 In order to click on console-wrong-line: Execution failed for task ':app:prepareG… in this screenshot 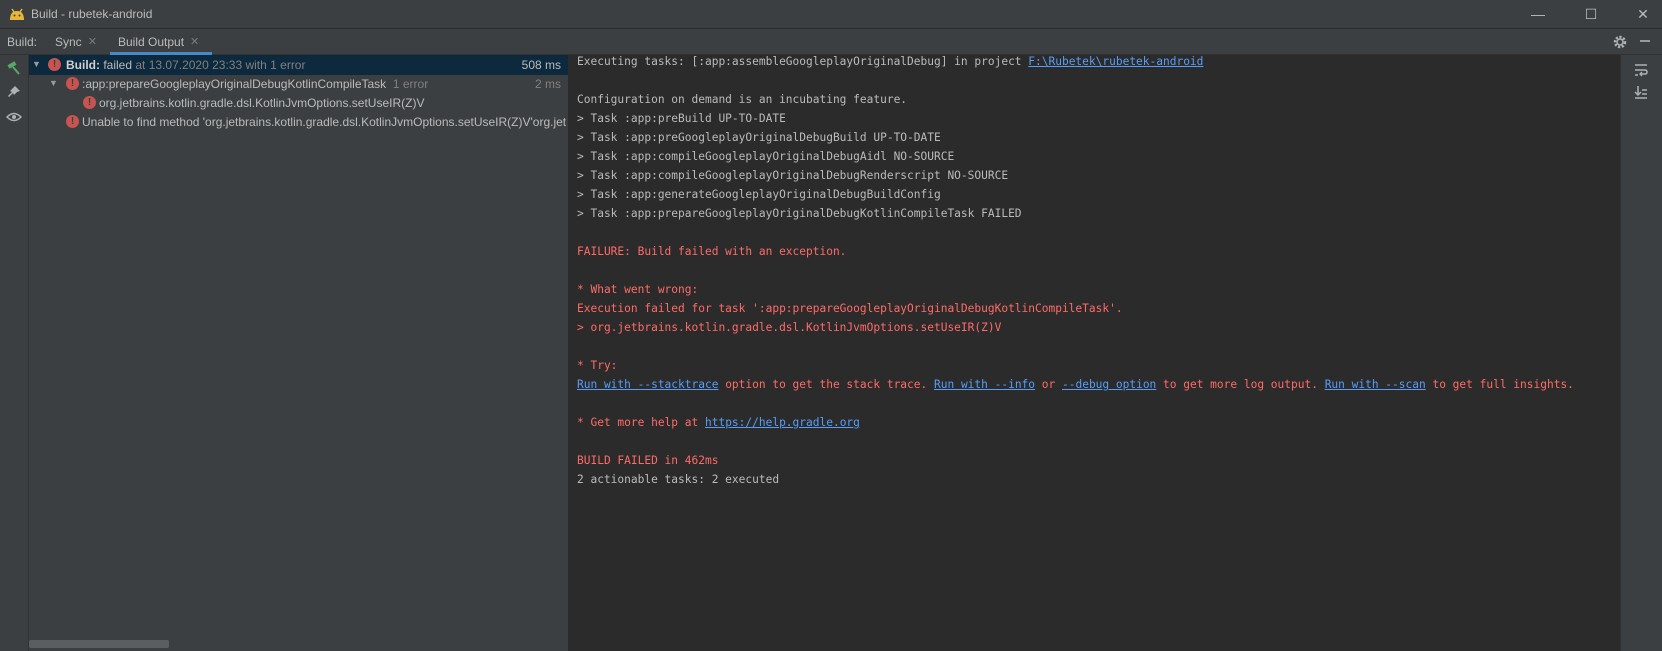, I will do `click(850, 308)`.